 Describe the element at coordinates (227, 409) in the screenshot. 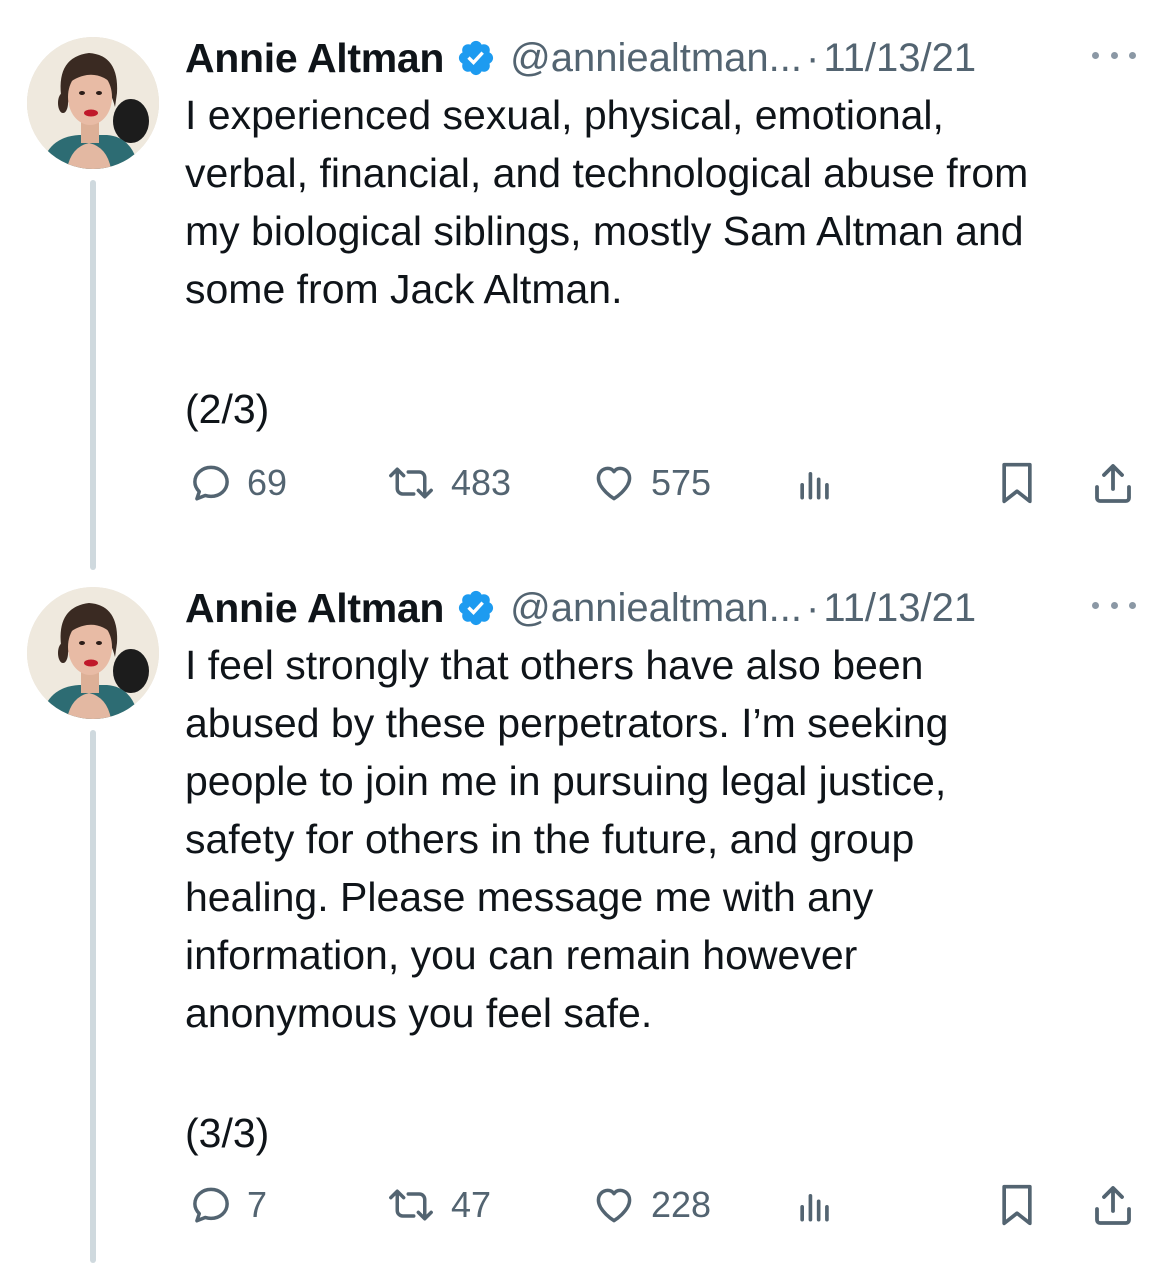

I see `thread-part-label: (2/3)` at that location.